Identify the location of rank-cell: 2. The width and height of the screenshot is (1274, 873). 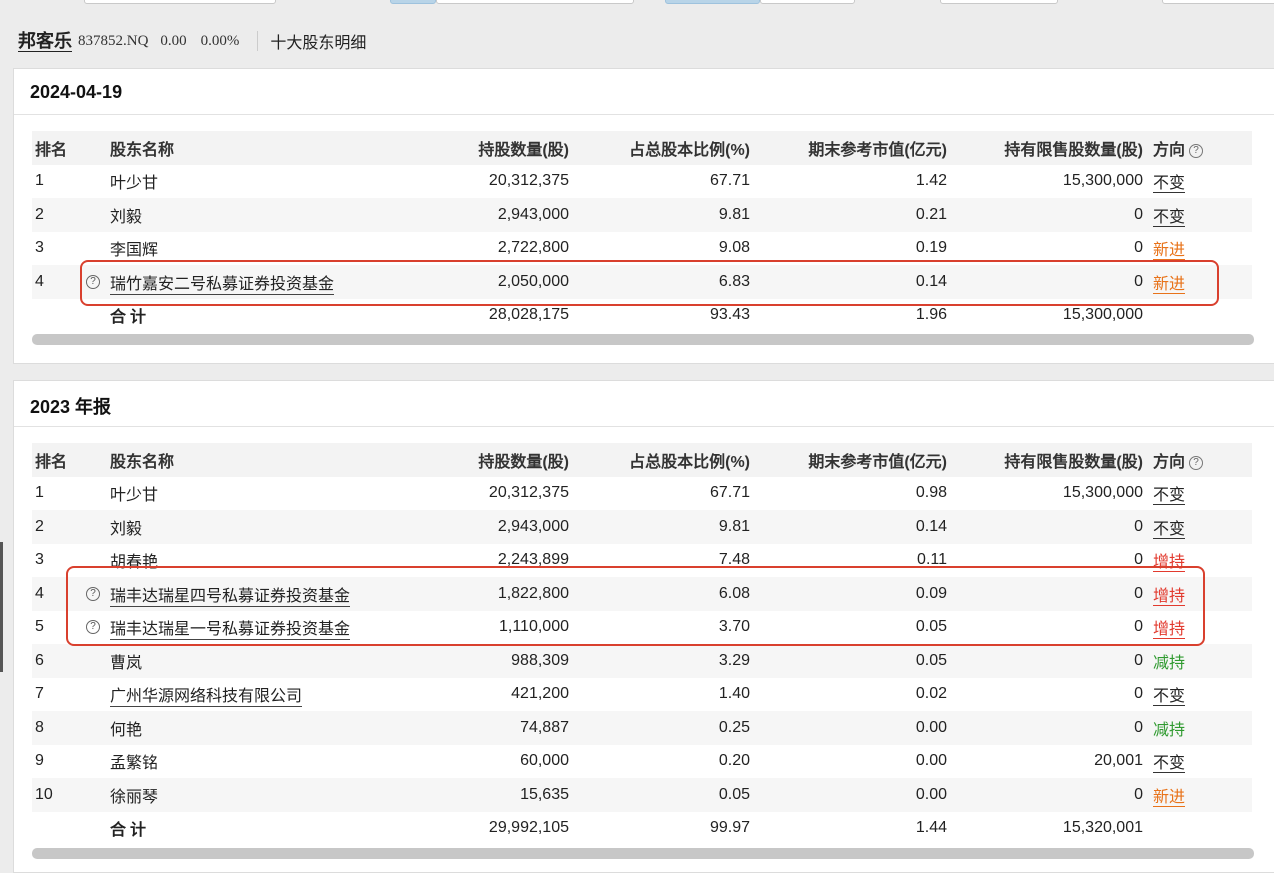
(54, 215).